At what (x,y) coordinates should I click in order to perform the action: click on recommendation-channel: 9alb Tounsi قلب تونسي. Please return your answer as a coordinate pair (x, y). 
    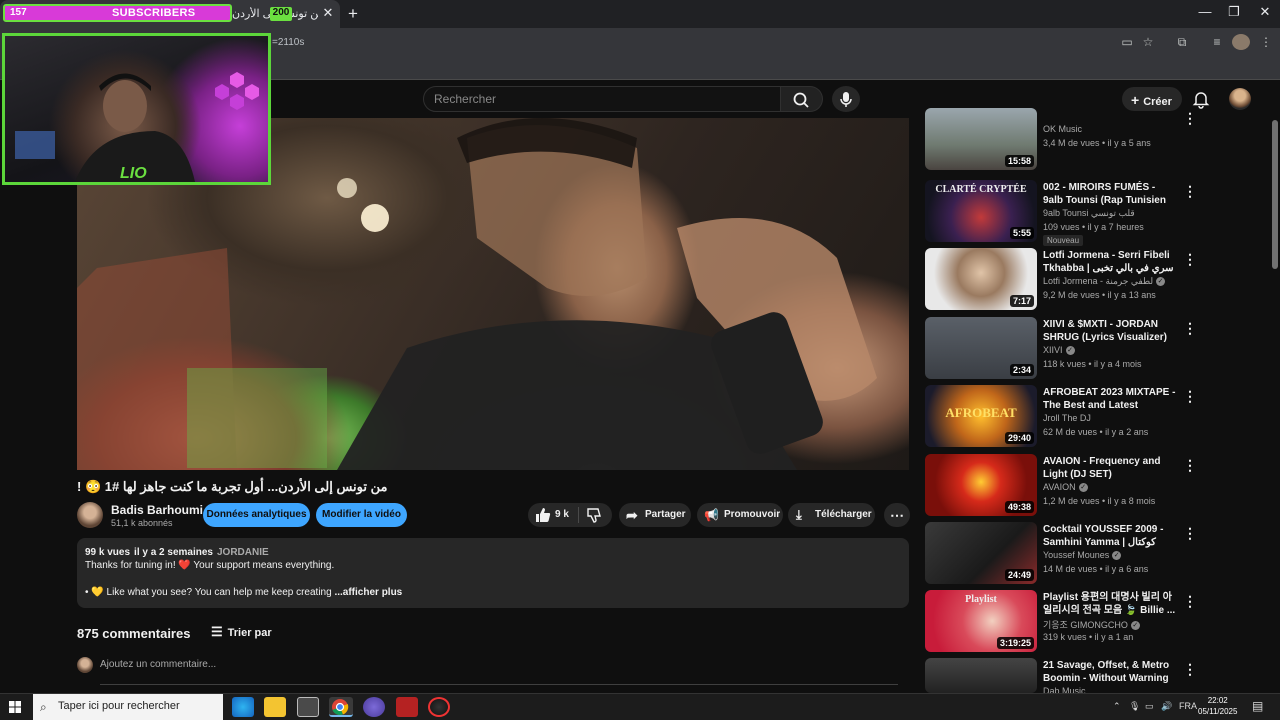
    Looking at the image, I should click on (1089, 213).